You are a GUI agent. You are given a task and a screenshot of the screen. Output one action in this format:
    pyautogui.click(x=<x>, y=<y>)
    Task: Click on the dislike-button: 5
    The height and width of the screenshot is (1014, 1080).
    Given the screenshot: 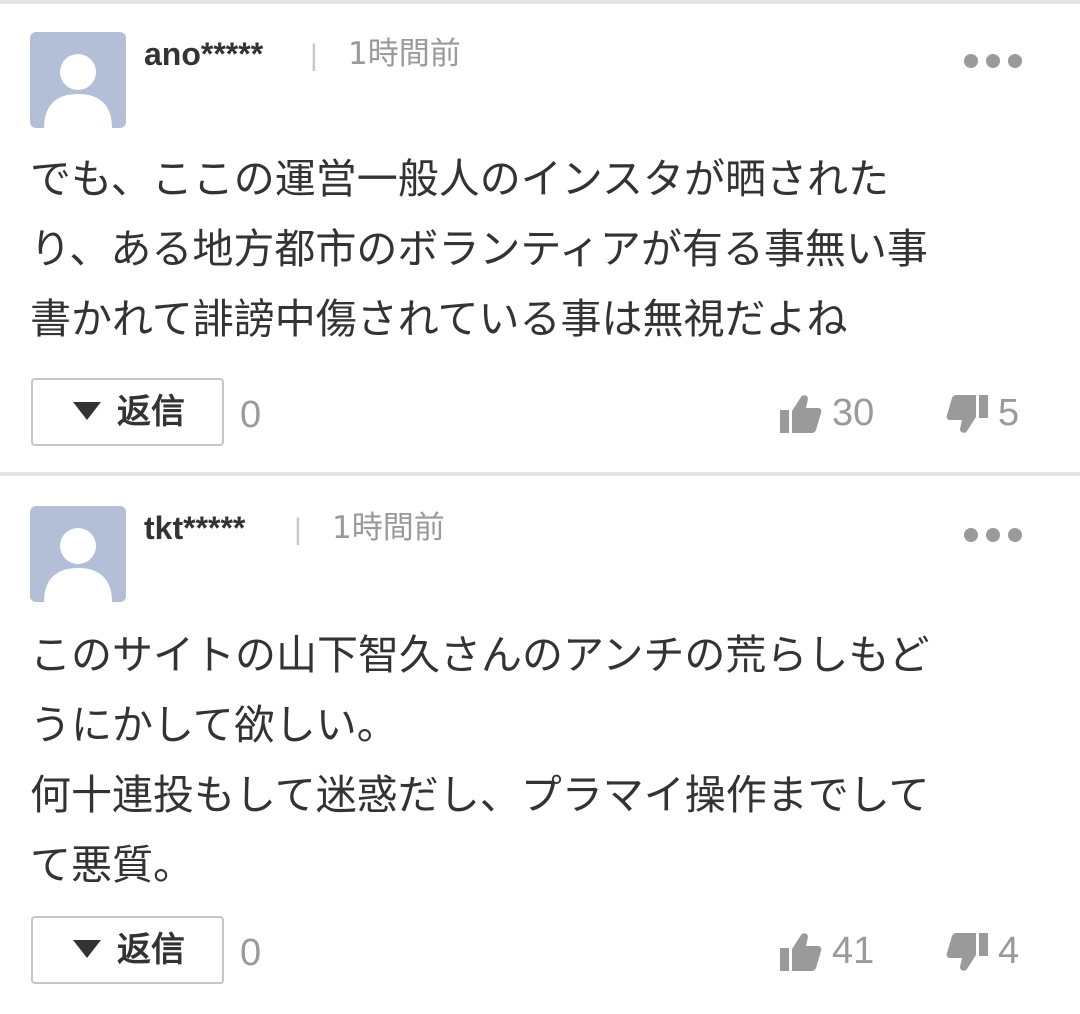 What is the action you would take?
    pyautogui.click(x=986, y=415)
    